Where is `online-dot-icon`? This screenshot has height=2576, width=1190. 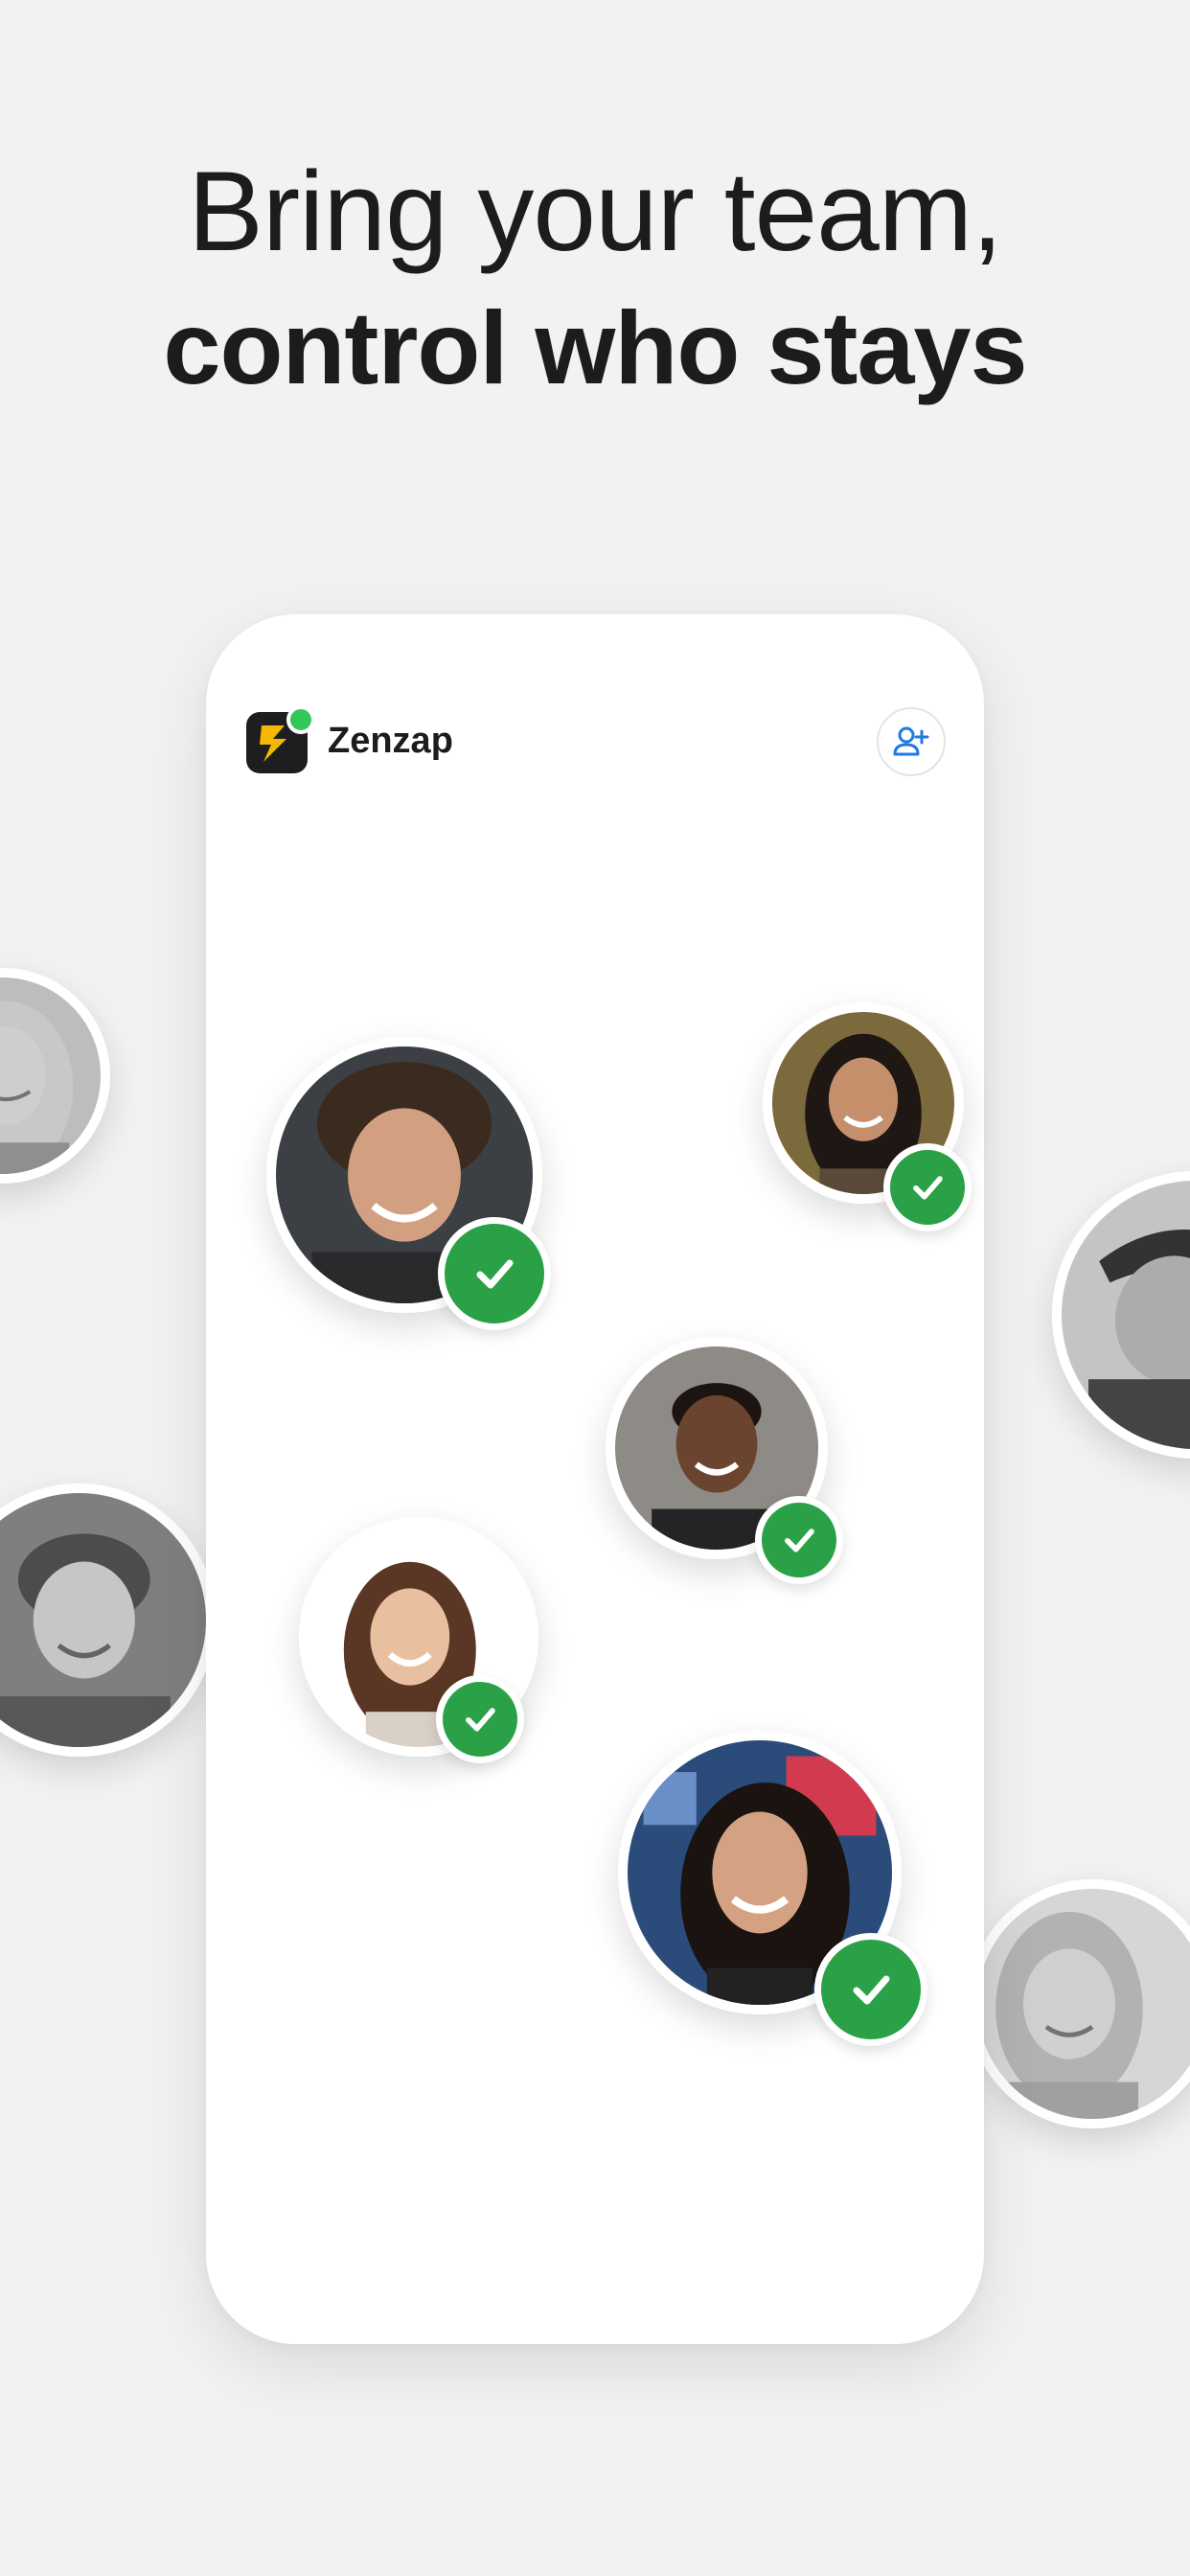
online-dot-icon is located at coordinates (301, 719).